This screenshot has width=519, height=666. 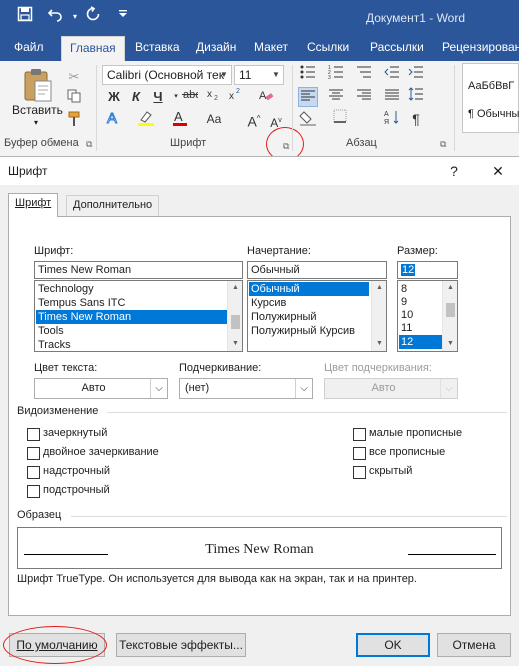 I want to click on italic-button: К, so click(x=136, y=97).